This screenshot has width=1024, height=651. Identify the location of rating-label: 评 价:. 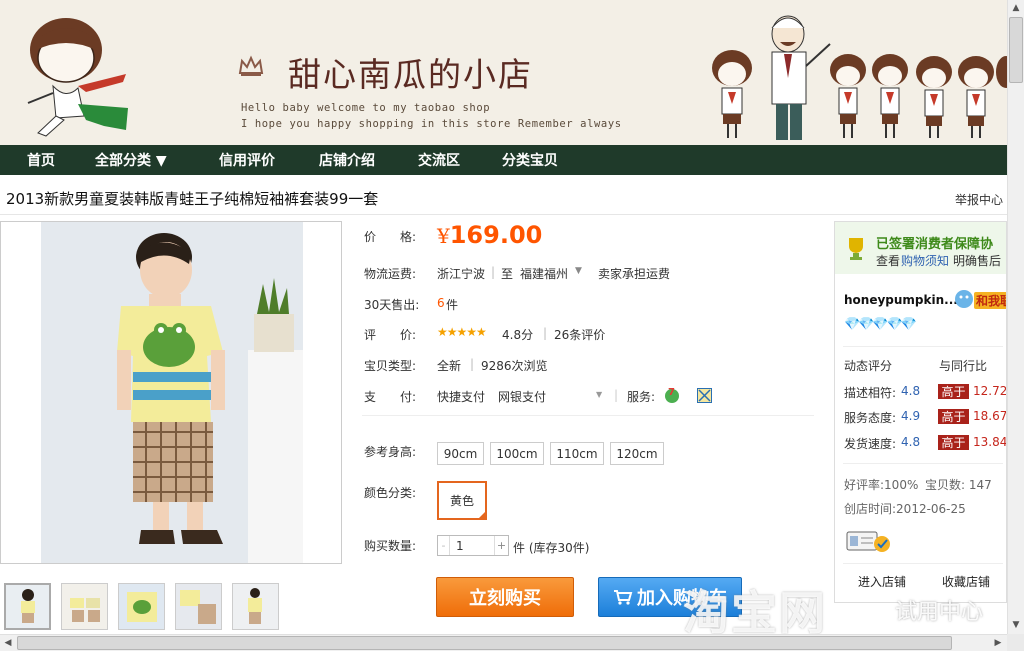
(390, 335).